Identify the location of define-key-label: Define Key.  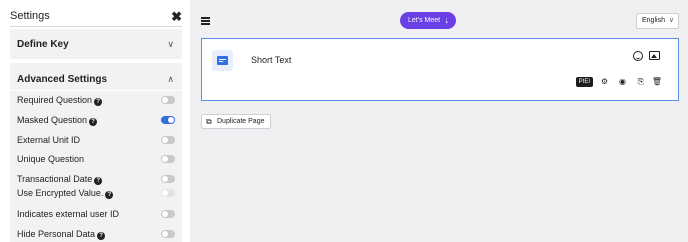
(43, 44).